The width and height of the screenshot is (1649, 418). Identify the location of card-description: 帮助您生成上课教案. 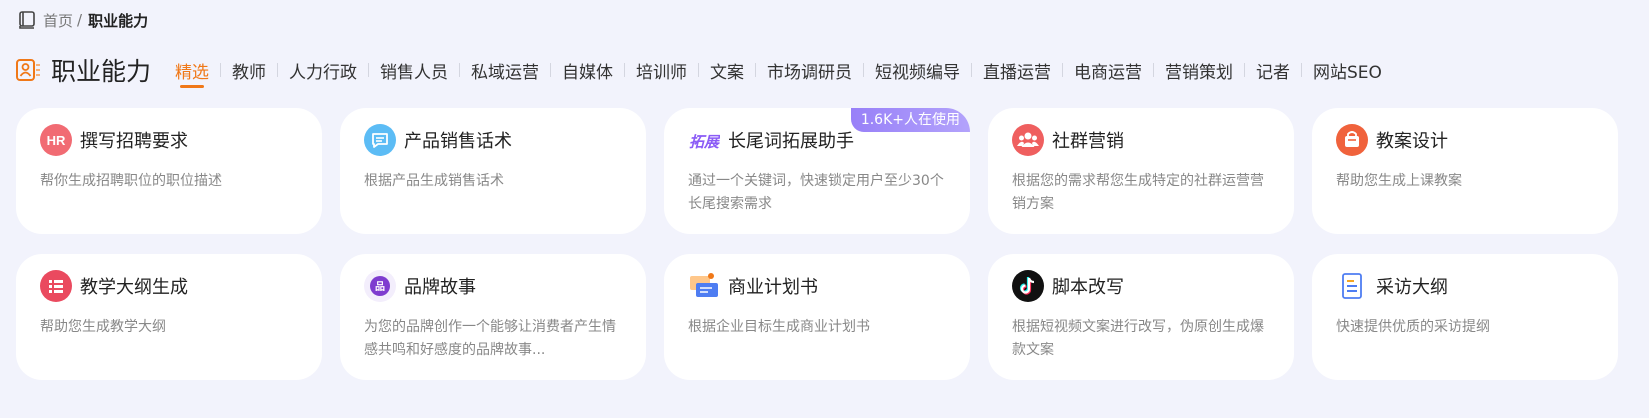
(1399, 181).